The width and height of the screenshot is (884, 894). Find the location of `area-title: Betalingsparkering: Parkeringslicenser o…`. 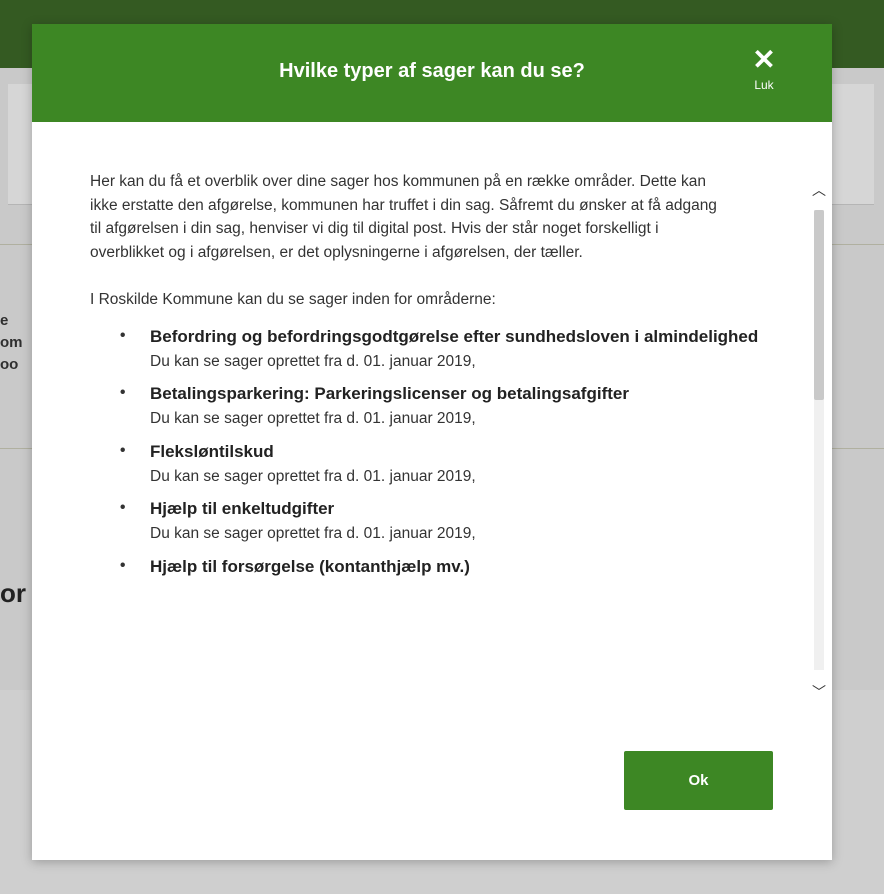

area-title: Betalingsparkering: Parkeringslicenser o… is located at coordinates (389, 393).